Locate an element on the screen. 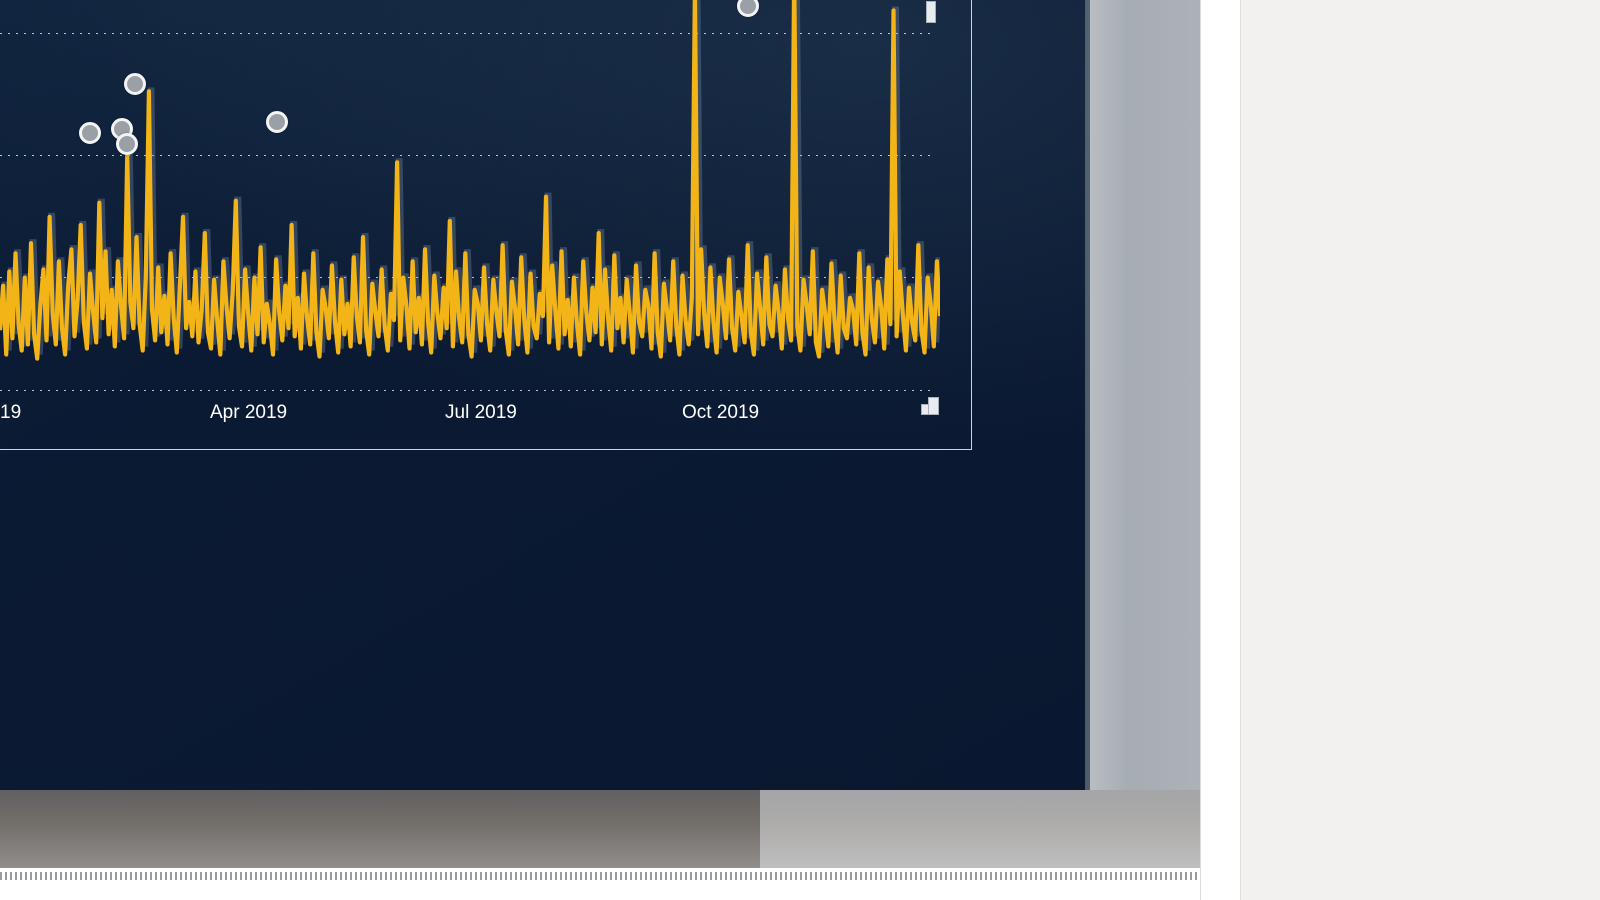 This screenshot has height=900, width=1600. resize-handle-middle-right is located at coordinates (931, 12).